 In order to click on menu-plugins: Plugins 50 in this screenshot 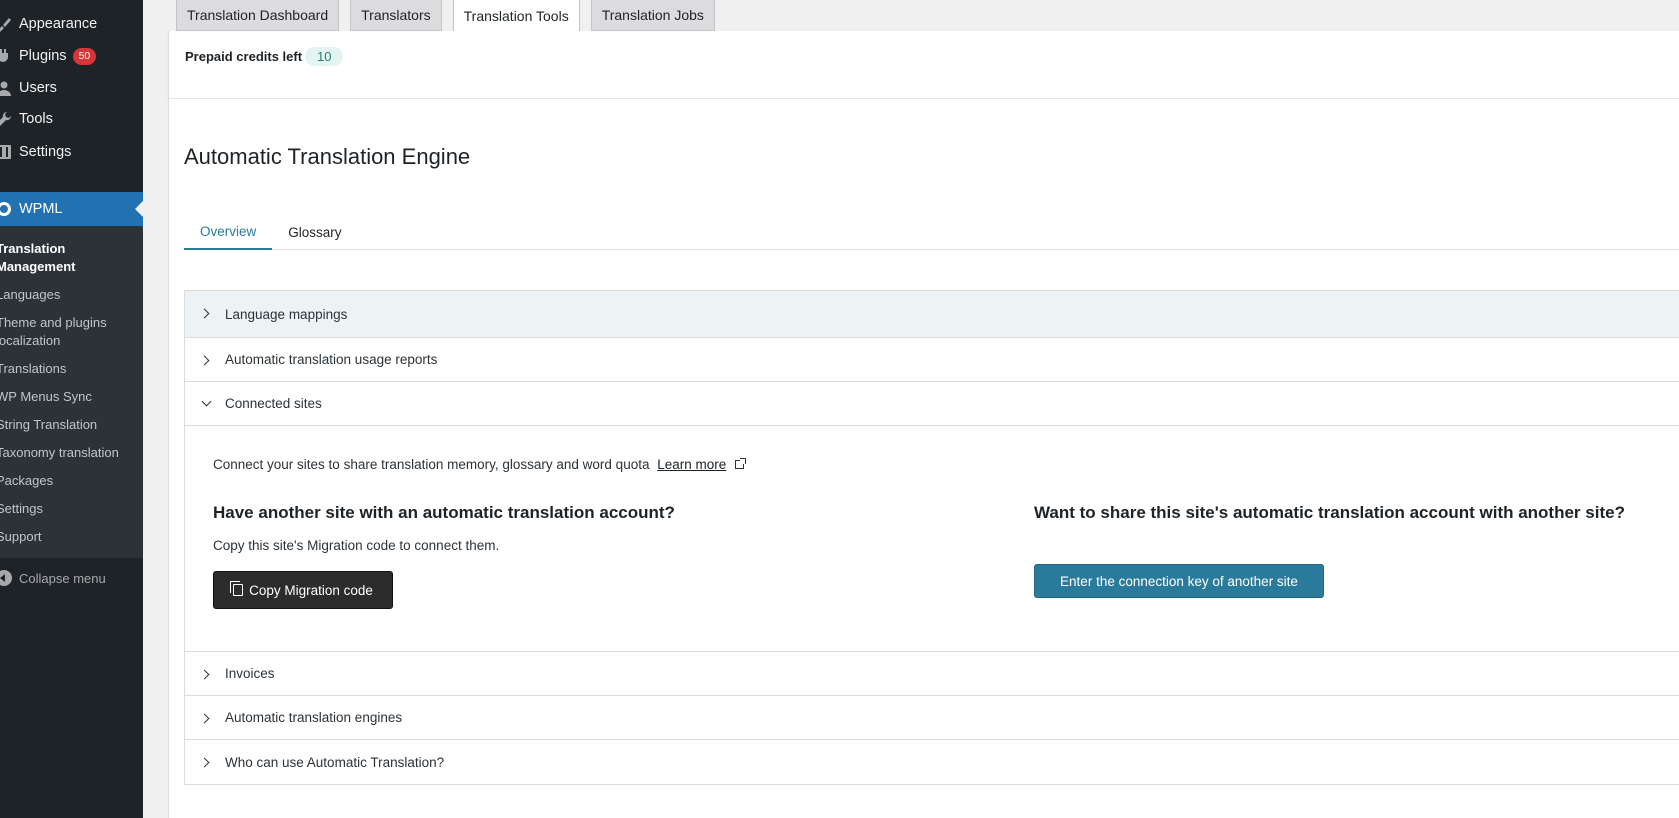, I will do `click(71, 56)`.